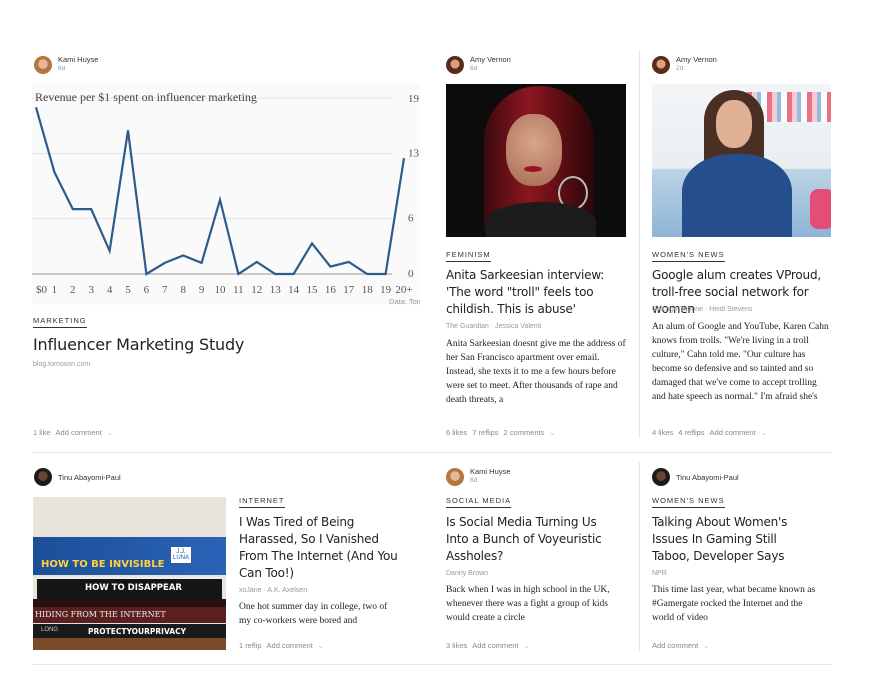 The height and width of the screenshot is (678, 874). I want to click on y-tick-label: 19, so click(414, 99).